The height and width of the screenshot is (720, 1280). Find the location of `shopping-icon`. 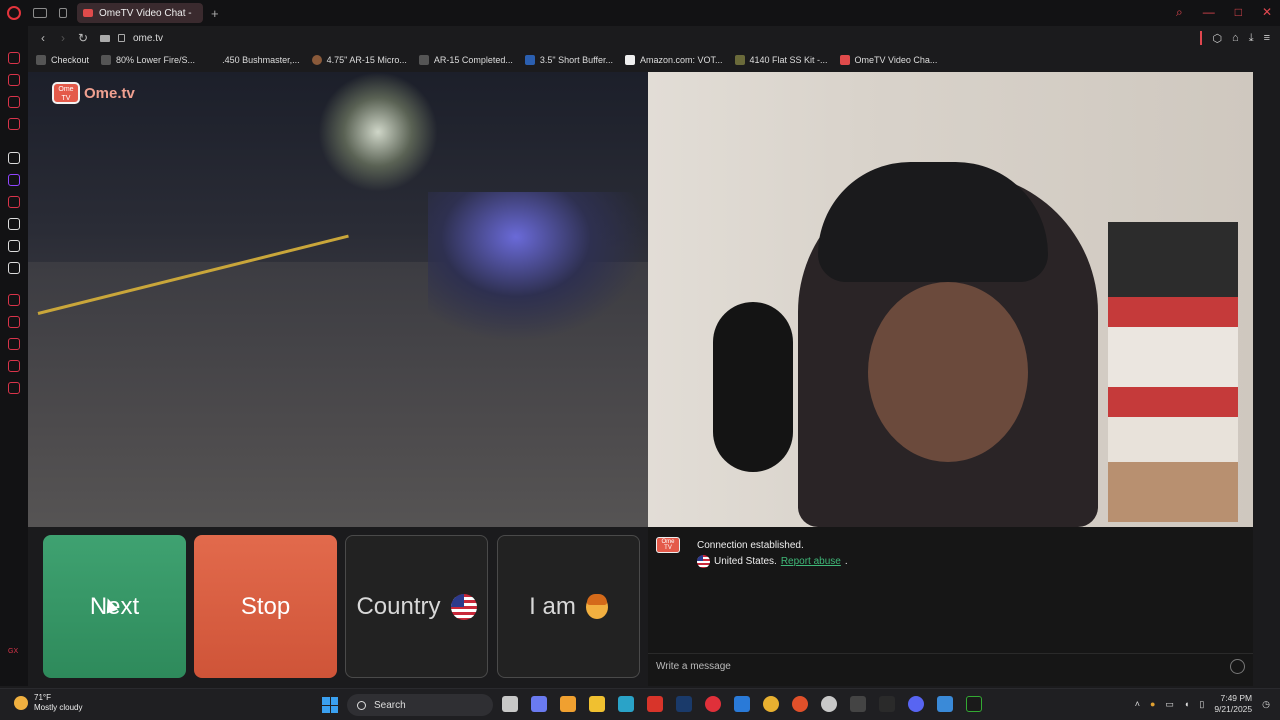

shopping-icon is located at coordinates (14, 80).